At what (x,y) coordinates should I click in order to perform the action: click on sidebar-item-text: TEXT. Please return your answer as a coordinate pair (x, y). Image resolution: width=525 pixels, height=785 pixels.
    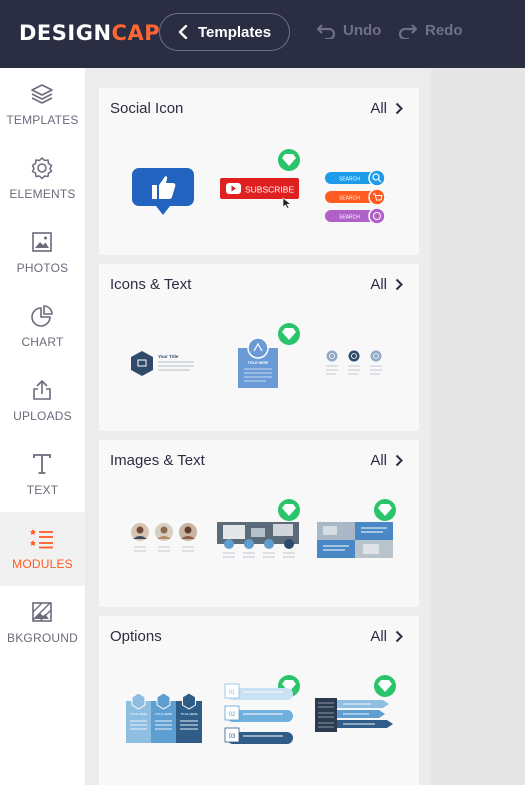
    Looking at the image, I should click on (42, 475).